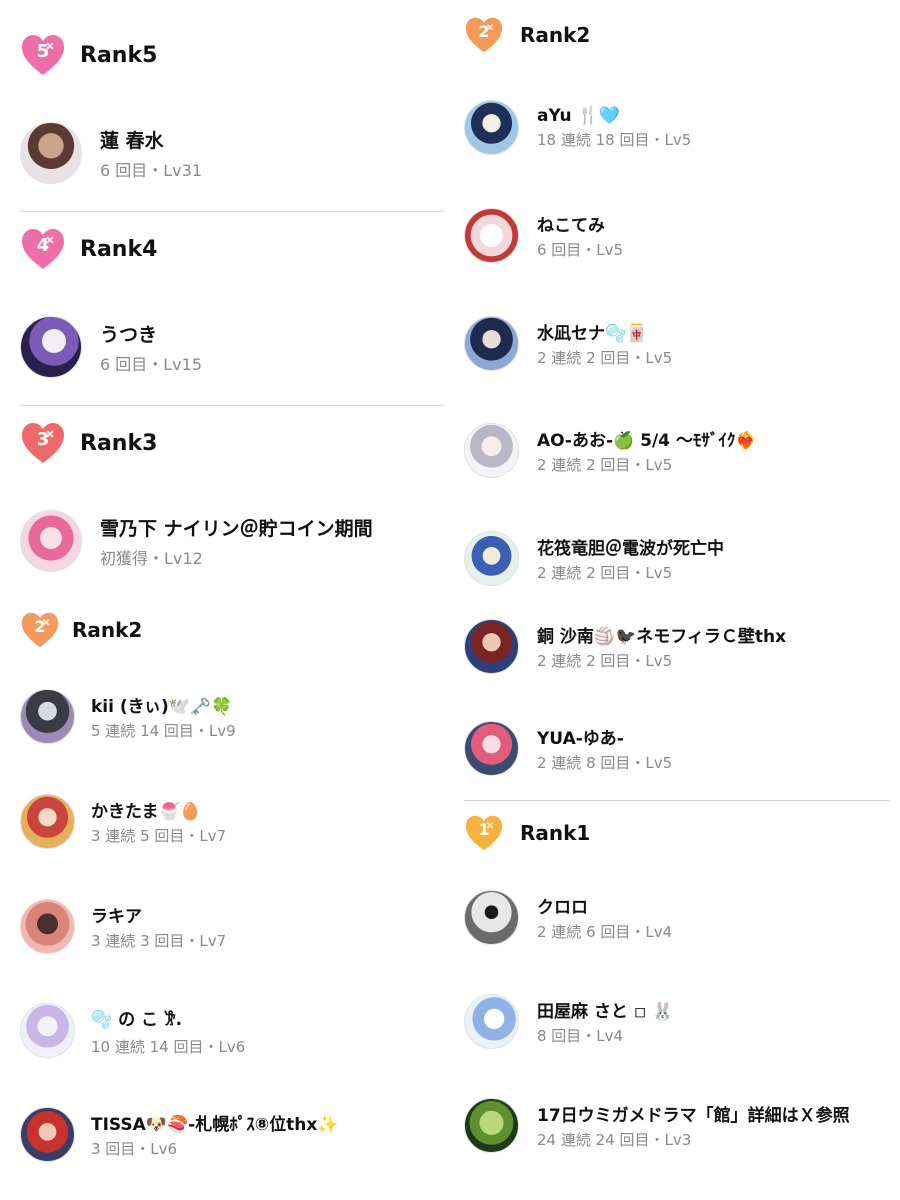 Image resolution: width=900 pixels, height=1200 pixels. I want to click on user-meta: 10 連続 14 回目・Lv6, so click(168, 1046).